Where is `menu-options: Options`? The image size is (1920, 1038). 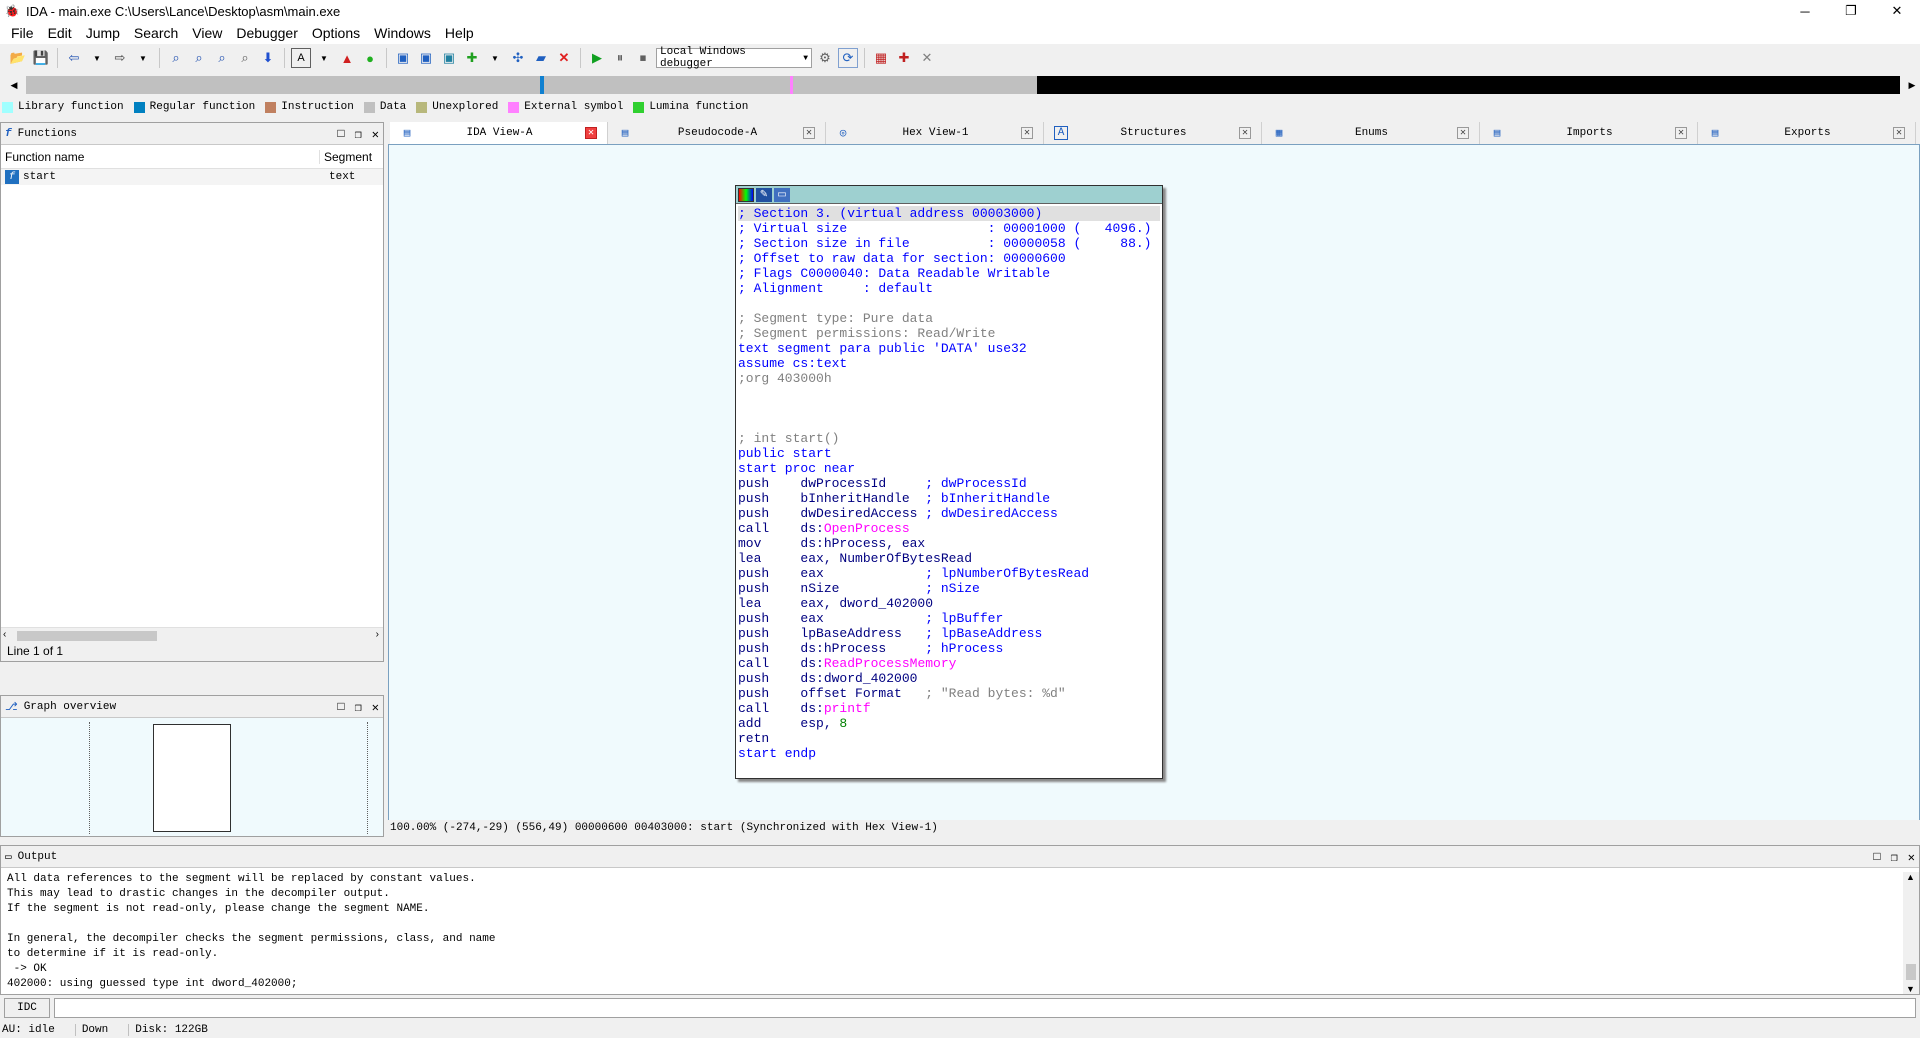 menu-options: Options is located at coordinates (336, 33).